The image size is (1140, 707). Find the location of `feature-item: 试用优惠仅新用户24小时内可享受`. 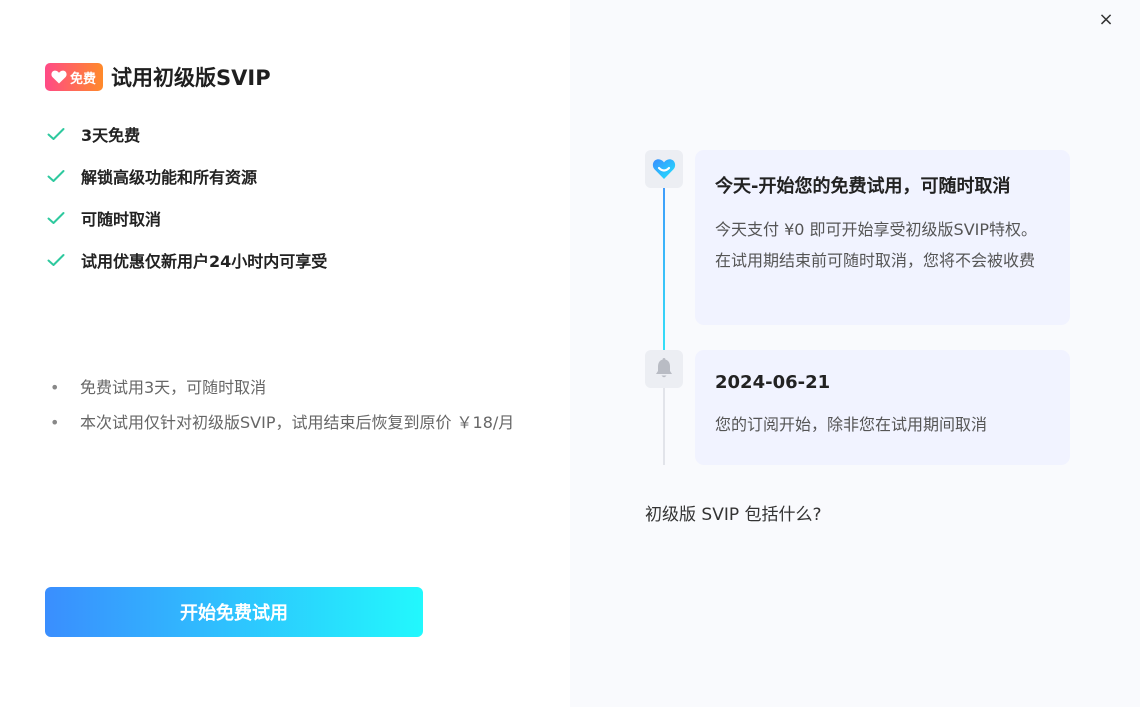

feature-item: 试用优惠仅新用户24小时内可享受 is located at coordinates (186, 260).